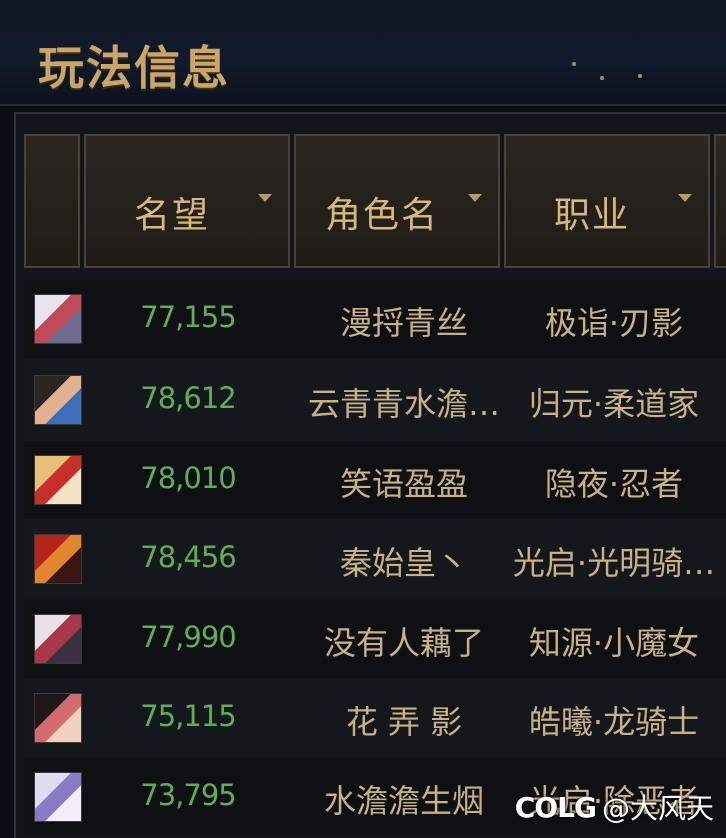  What do you see at coordinates (134, 68) in the screenshot?
I see `page-title: 玩法信息` at bounding box center [134, 68].